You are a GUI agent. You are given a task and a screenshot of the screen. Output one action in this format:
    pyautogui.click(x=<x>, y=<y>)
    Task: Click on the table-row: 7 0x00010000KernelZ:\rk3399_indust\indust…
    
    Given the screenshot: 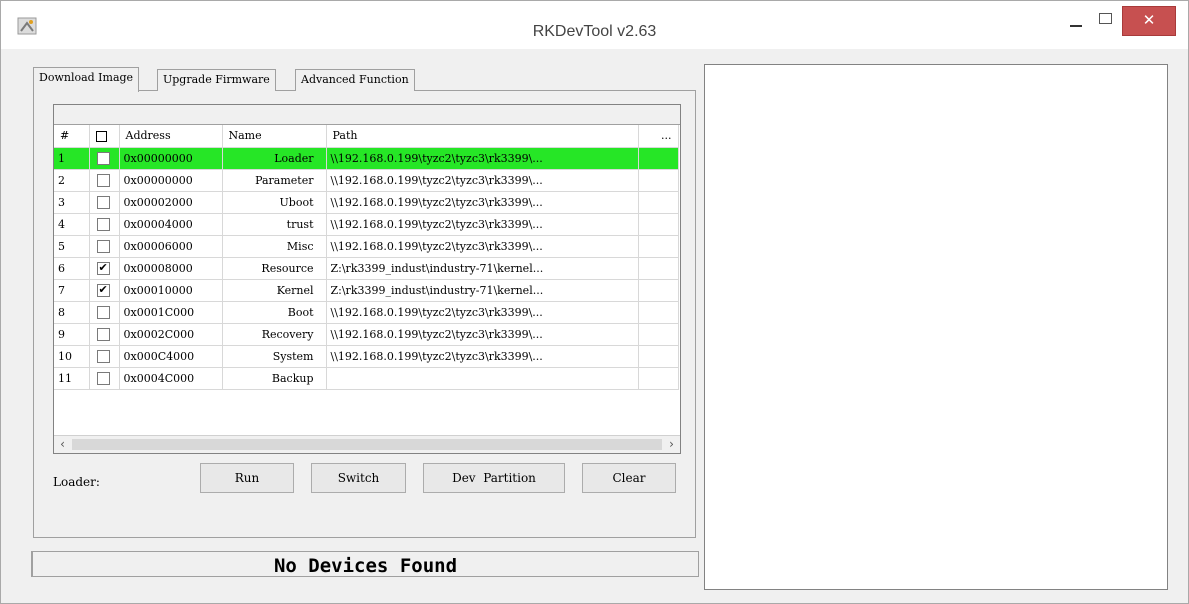 What is the action you would take?
    pyautogui.click(x=366, y=290)
    